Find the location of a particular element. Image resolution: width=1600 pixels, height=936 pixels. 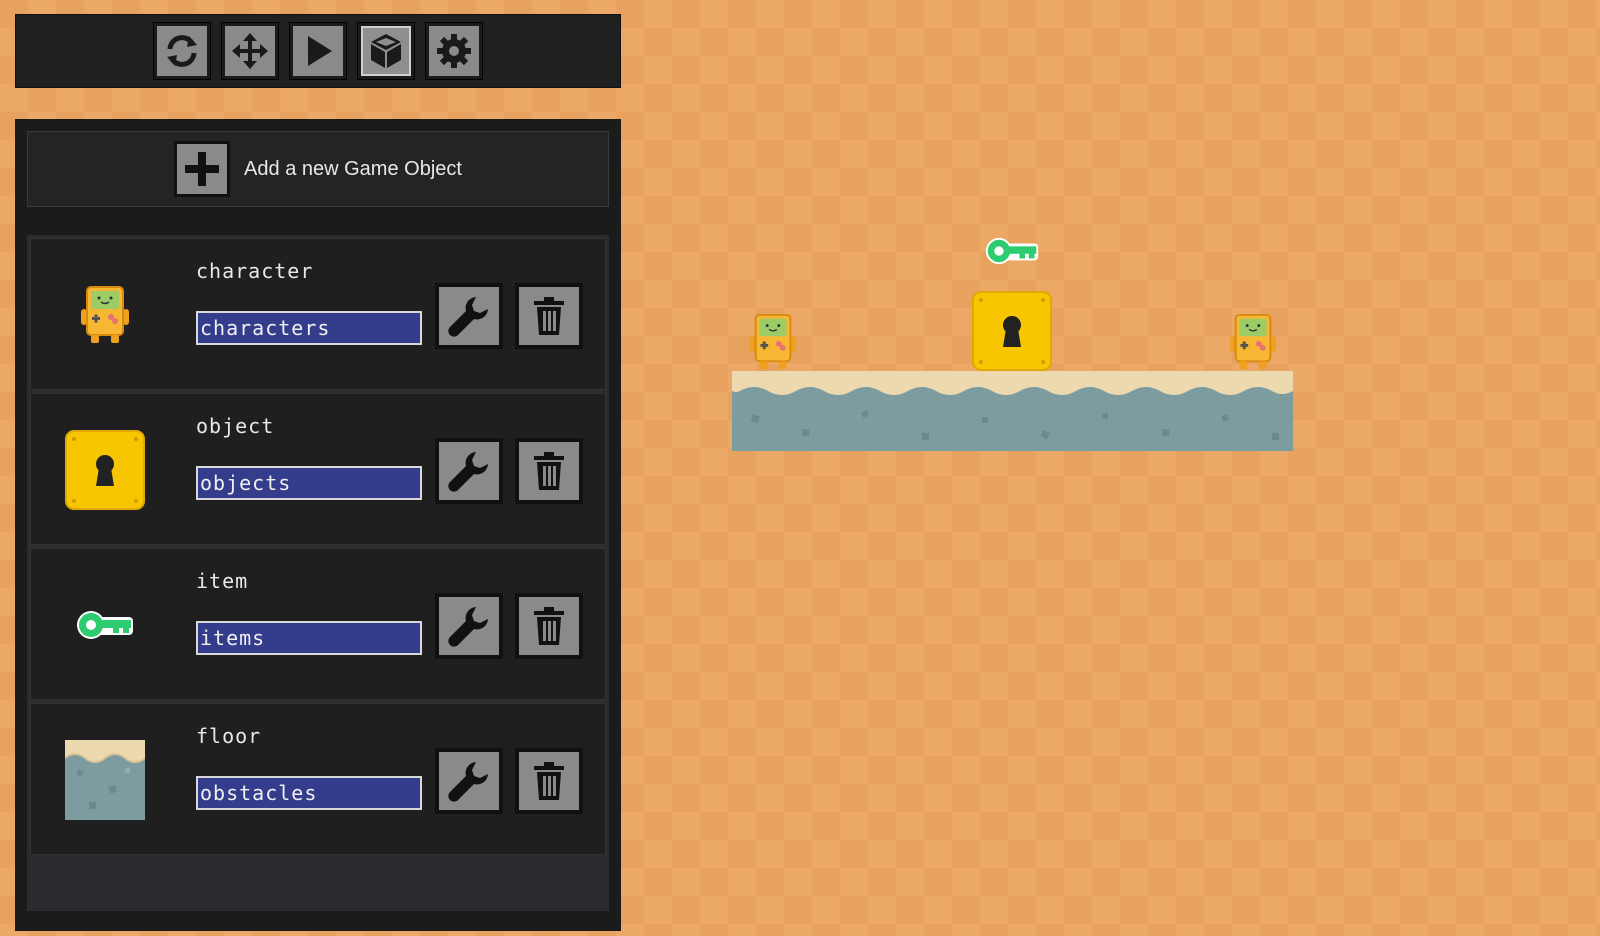

cube-icon is located at coordinates (386, 51).